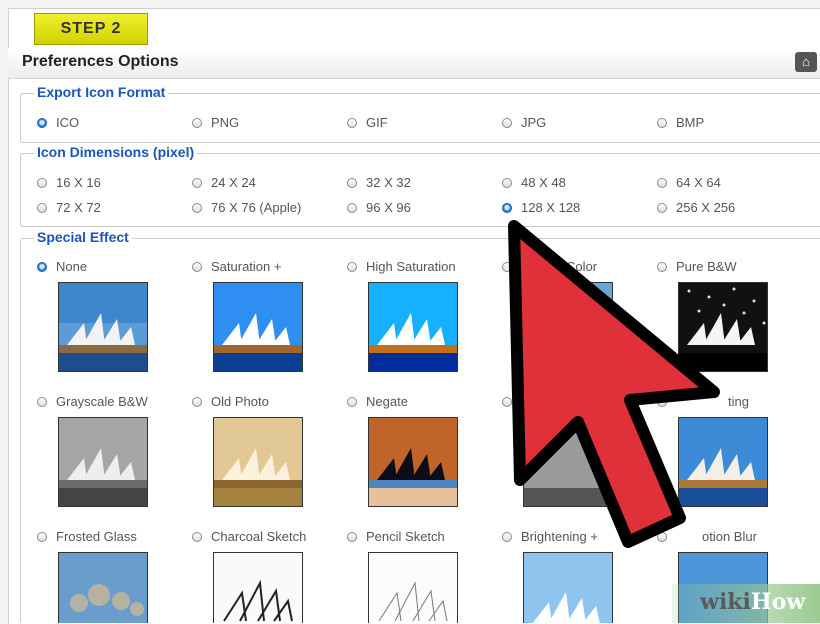 The width and height of the screenshot is (820, 624). Describe the element at coordinates (103, 587) in the screenshot. I see `thumb-frosted-glass` at that location.